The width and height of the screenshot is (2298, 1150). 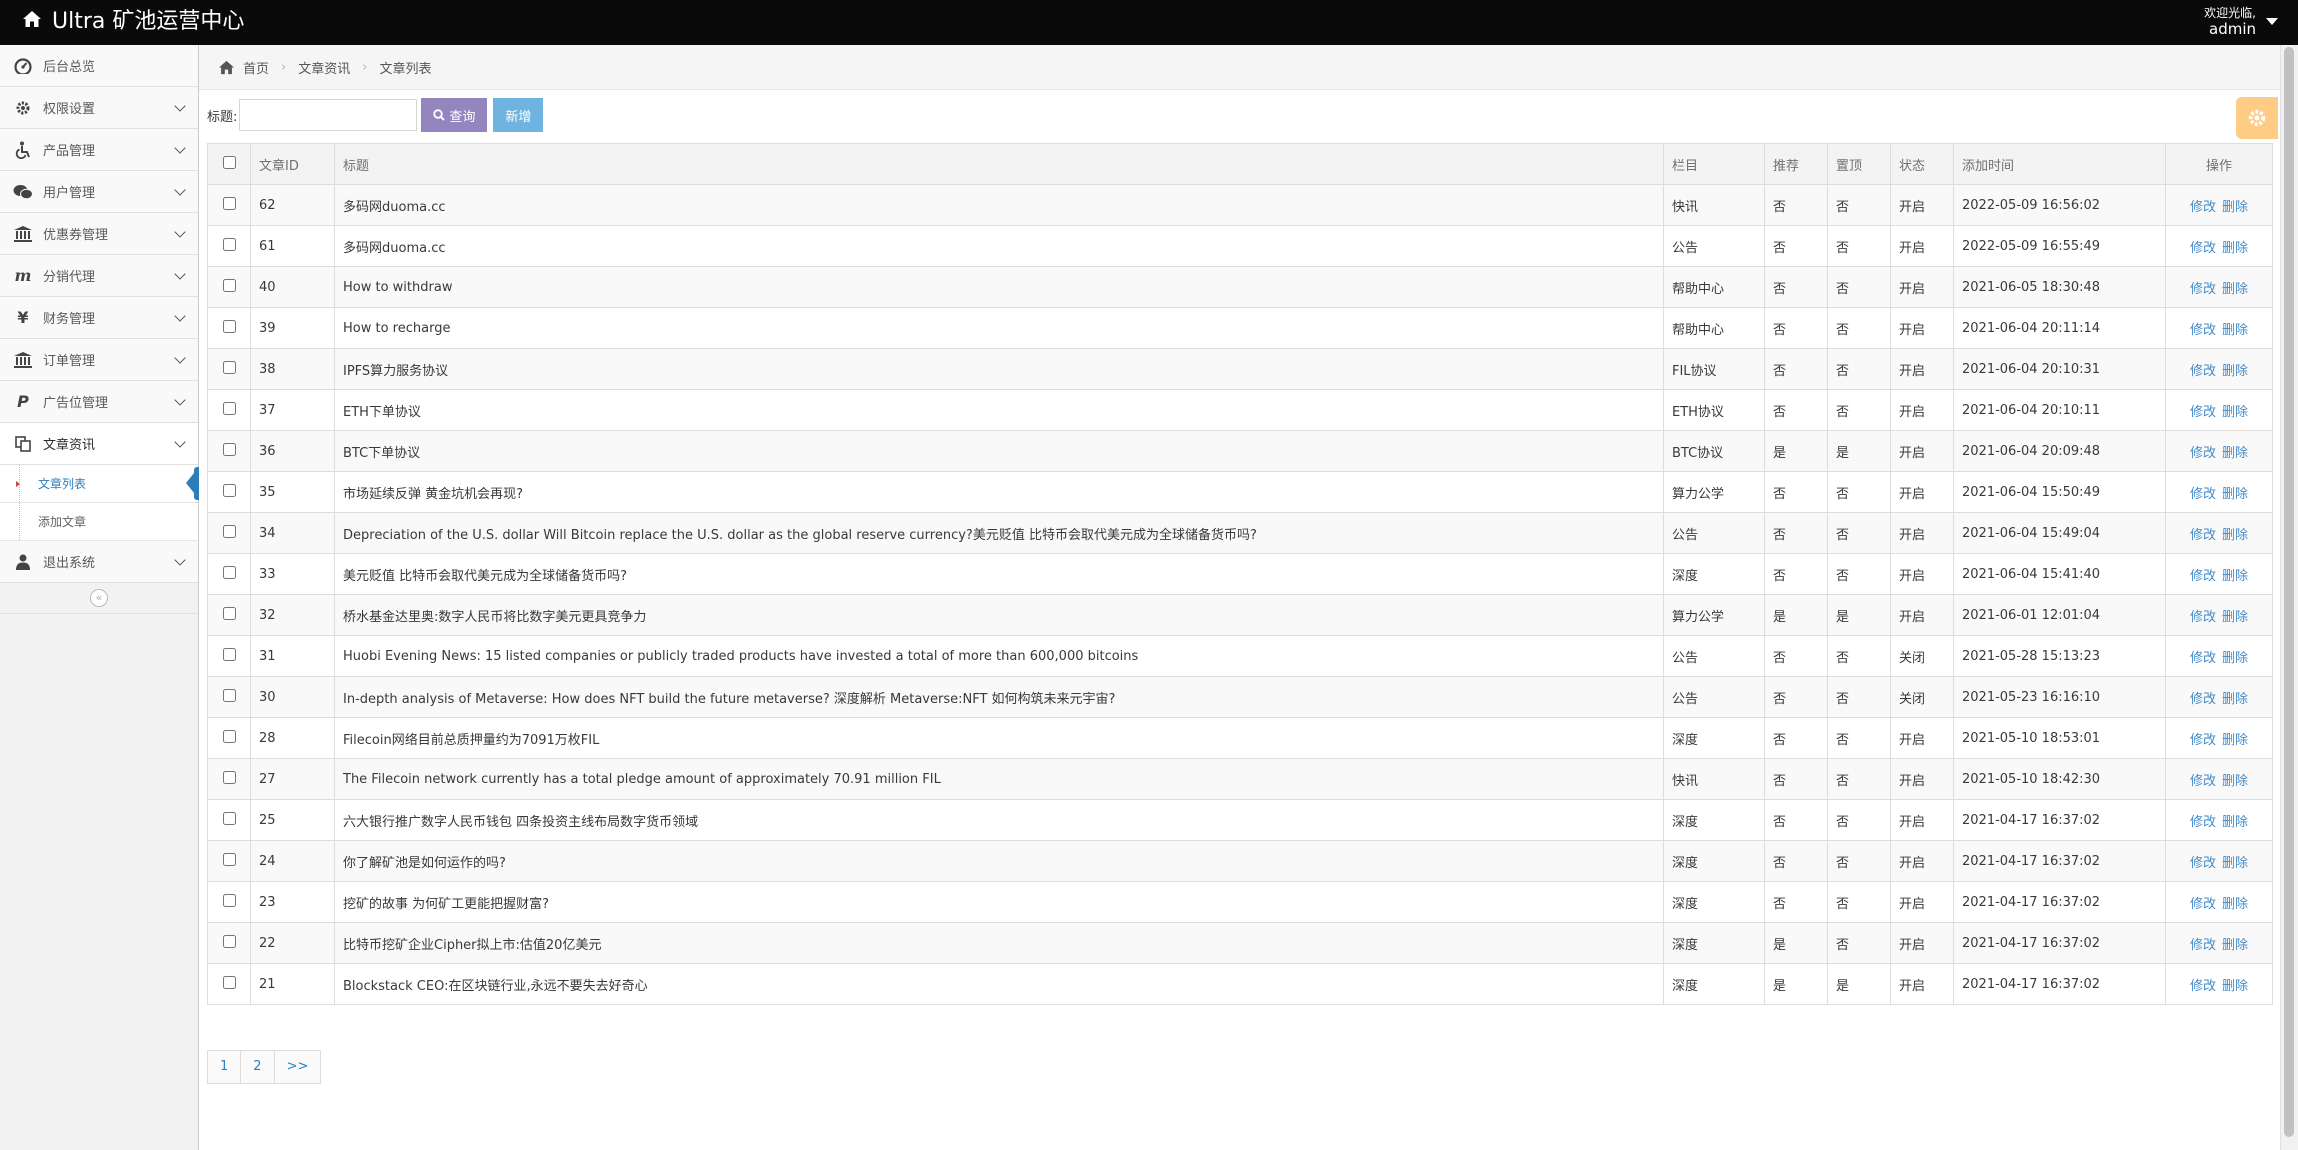 What do you see at coordinates (2272, 21) in the screenshot?
I see `caret-down-icon` at bounding box center [2272, 21].